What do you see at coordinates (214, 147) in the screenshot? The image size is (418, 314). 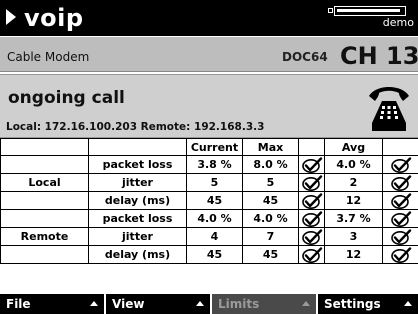 I see `header-current: Current` at bounding box center [214, 147].